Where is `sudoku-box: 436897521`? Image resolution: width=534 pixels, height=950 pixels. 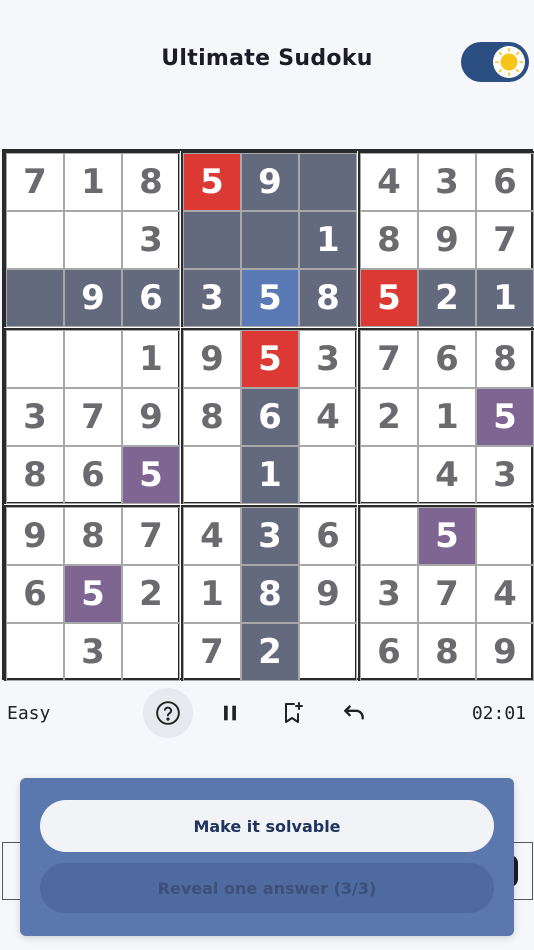 sudoku-box: 436897521 is located at coordinates (446, 239).